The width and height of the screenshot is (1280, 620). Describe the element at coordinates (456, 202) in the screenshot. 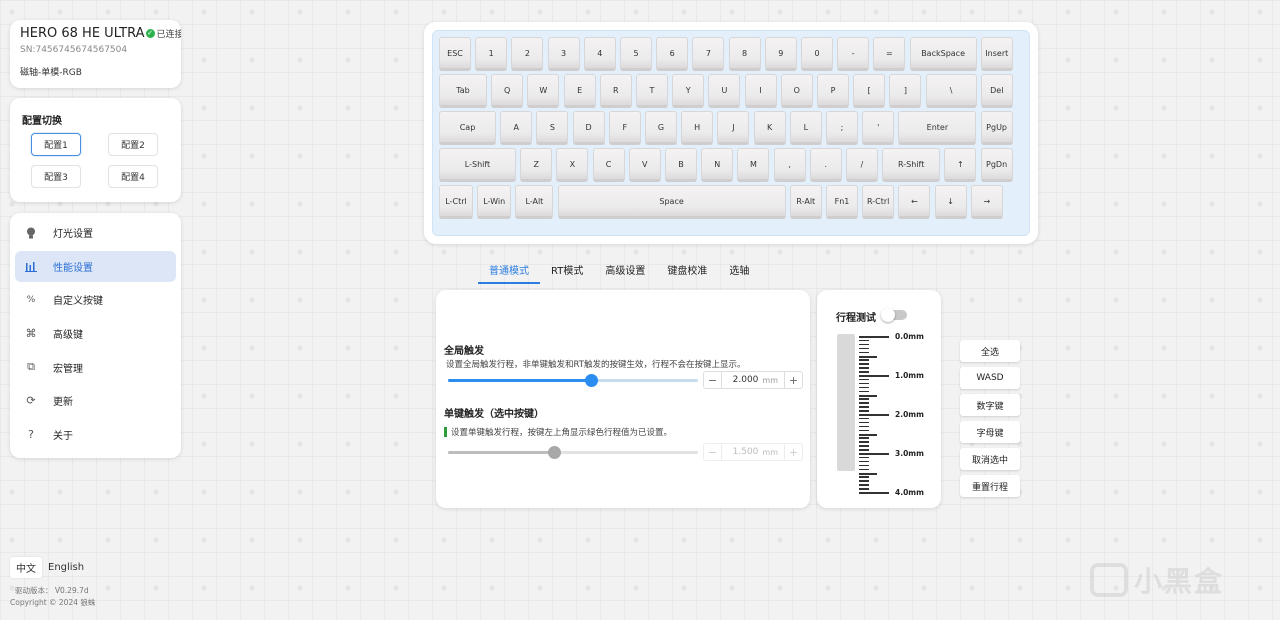

I see `key-4-0: L-Ctrl` at that location.